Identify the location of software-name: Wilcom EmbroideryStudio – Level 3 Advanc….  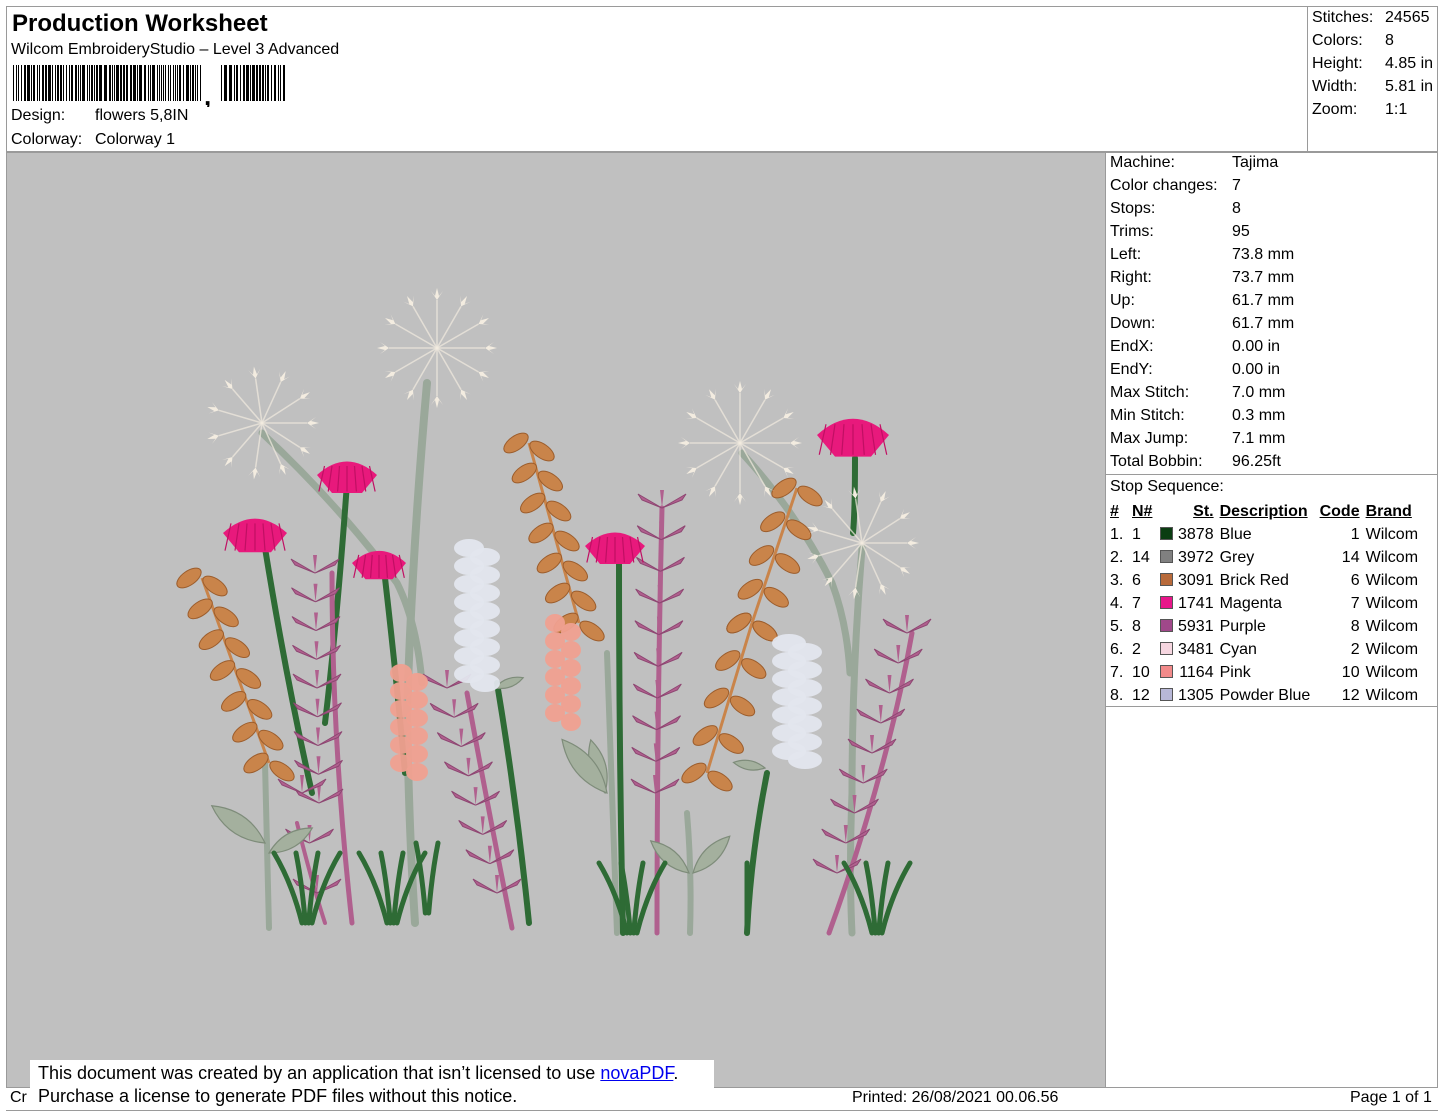
(175, 49).